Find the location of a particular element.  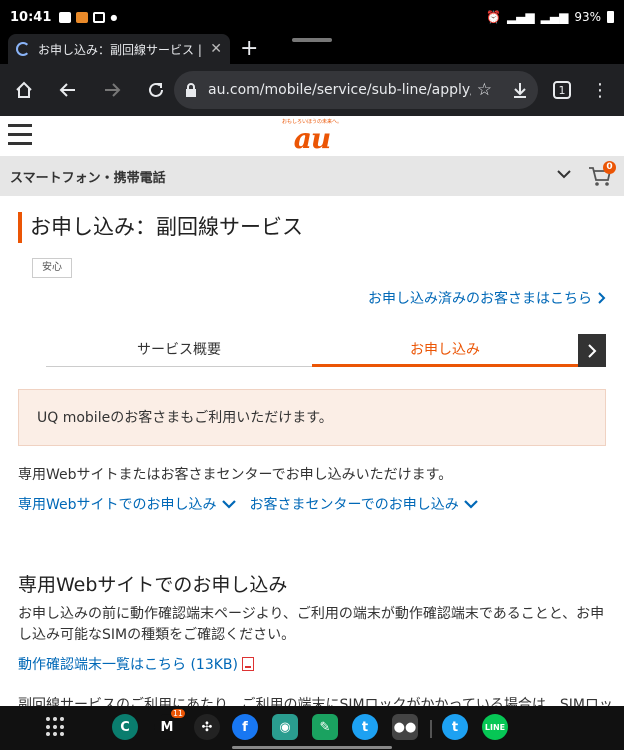

tab-count: 1 is located at coordinates (562, 90).